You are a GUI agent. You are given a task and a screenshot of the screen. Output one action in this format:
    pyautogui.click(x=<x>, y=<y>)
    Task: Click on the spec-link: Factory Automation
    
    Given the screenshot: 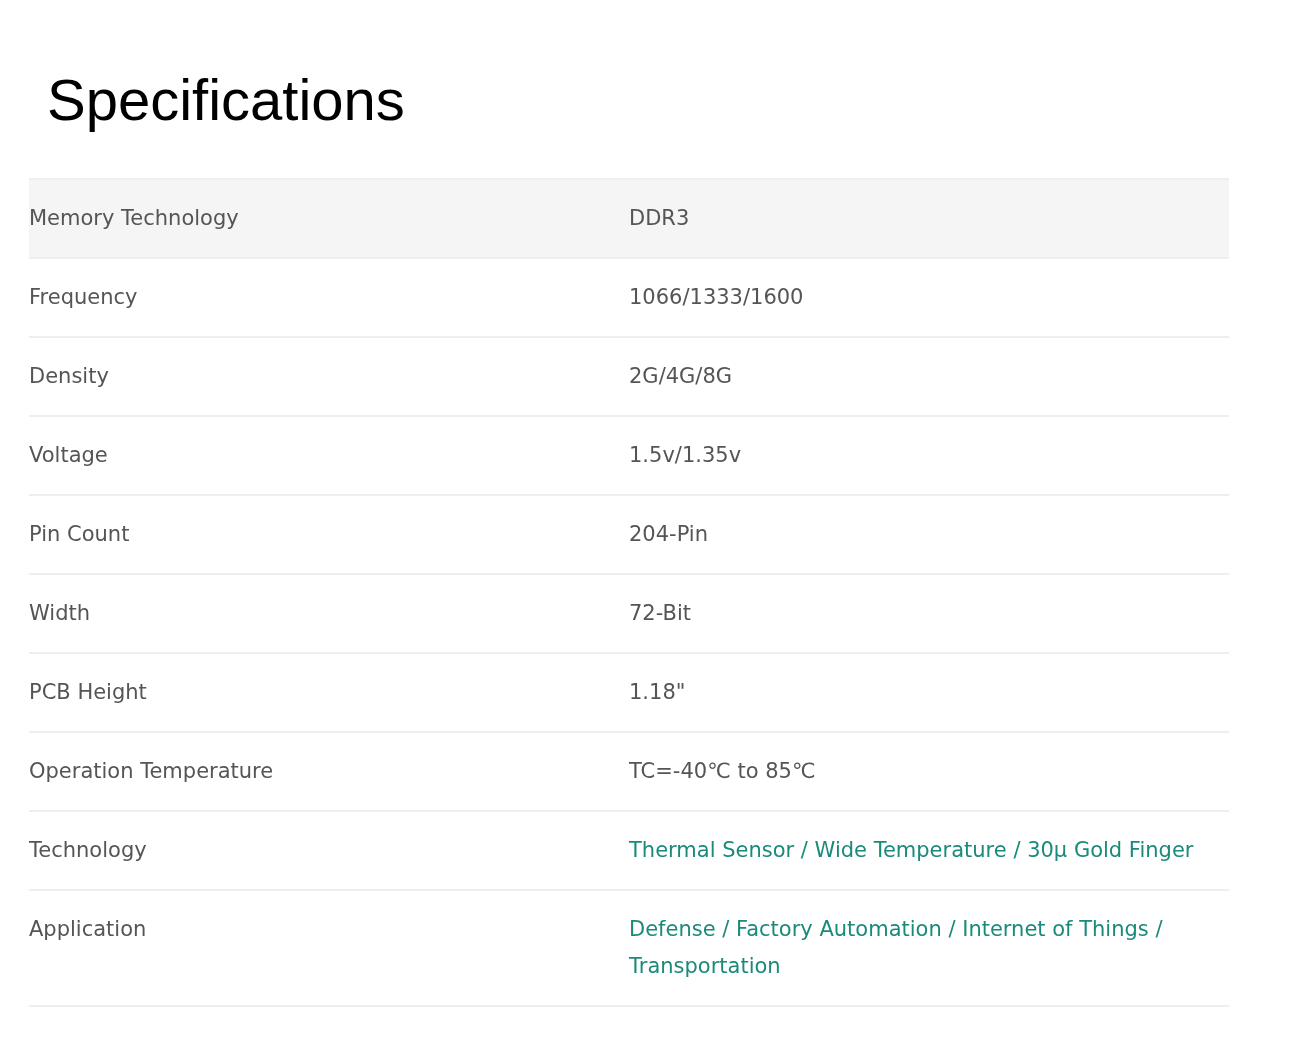 What is the action you would take?
    pyautogui.click(x=839, y=929)
    